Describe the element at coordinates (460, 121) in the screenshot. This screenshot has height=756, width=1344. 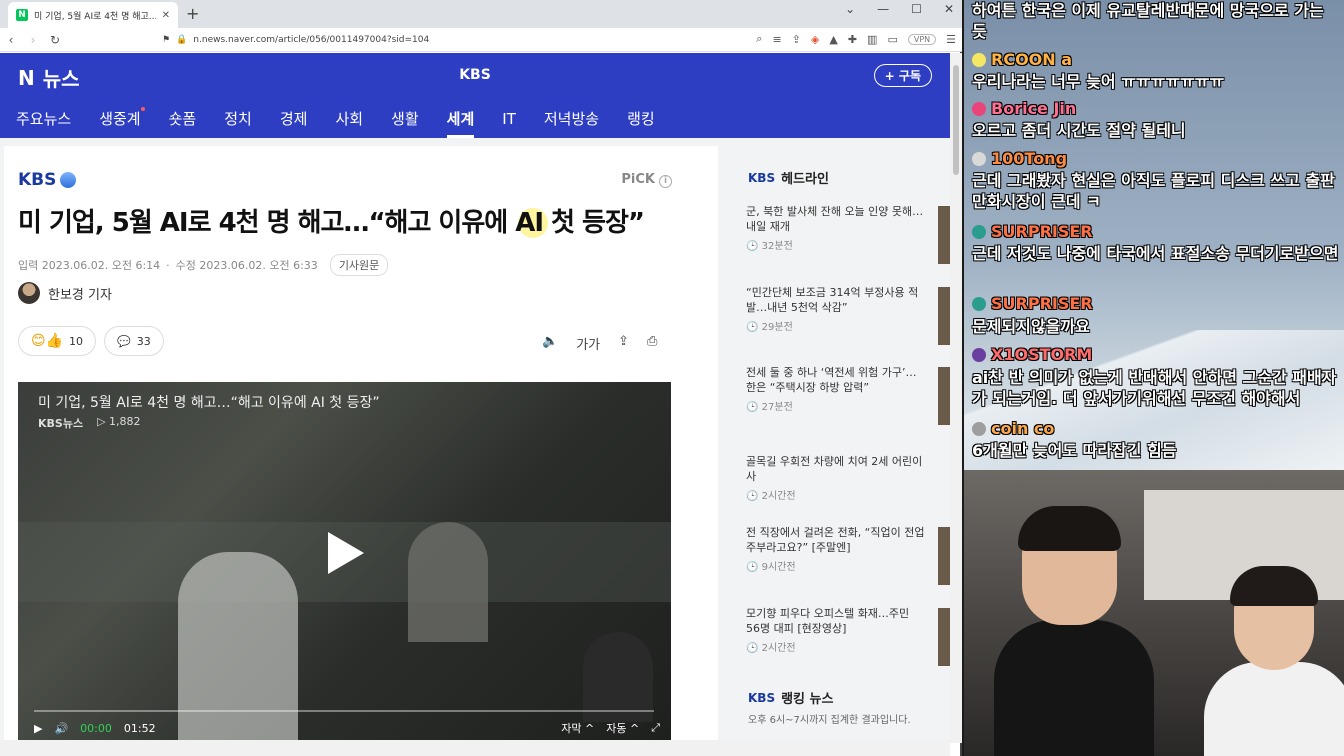
I see `menu-item-world: 세계` at that location.